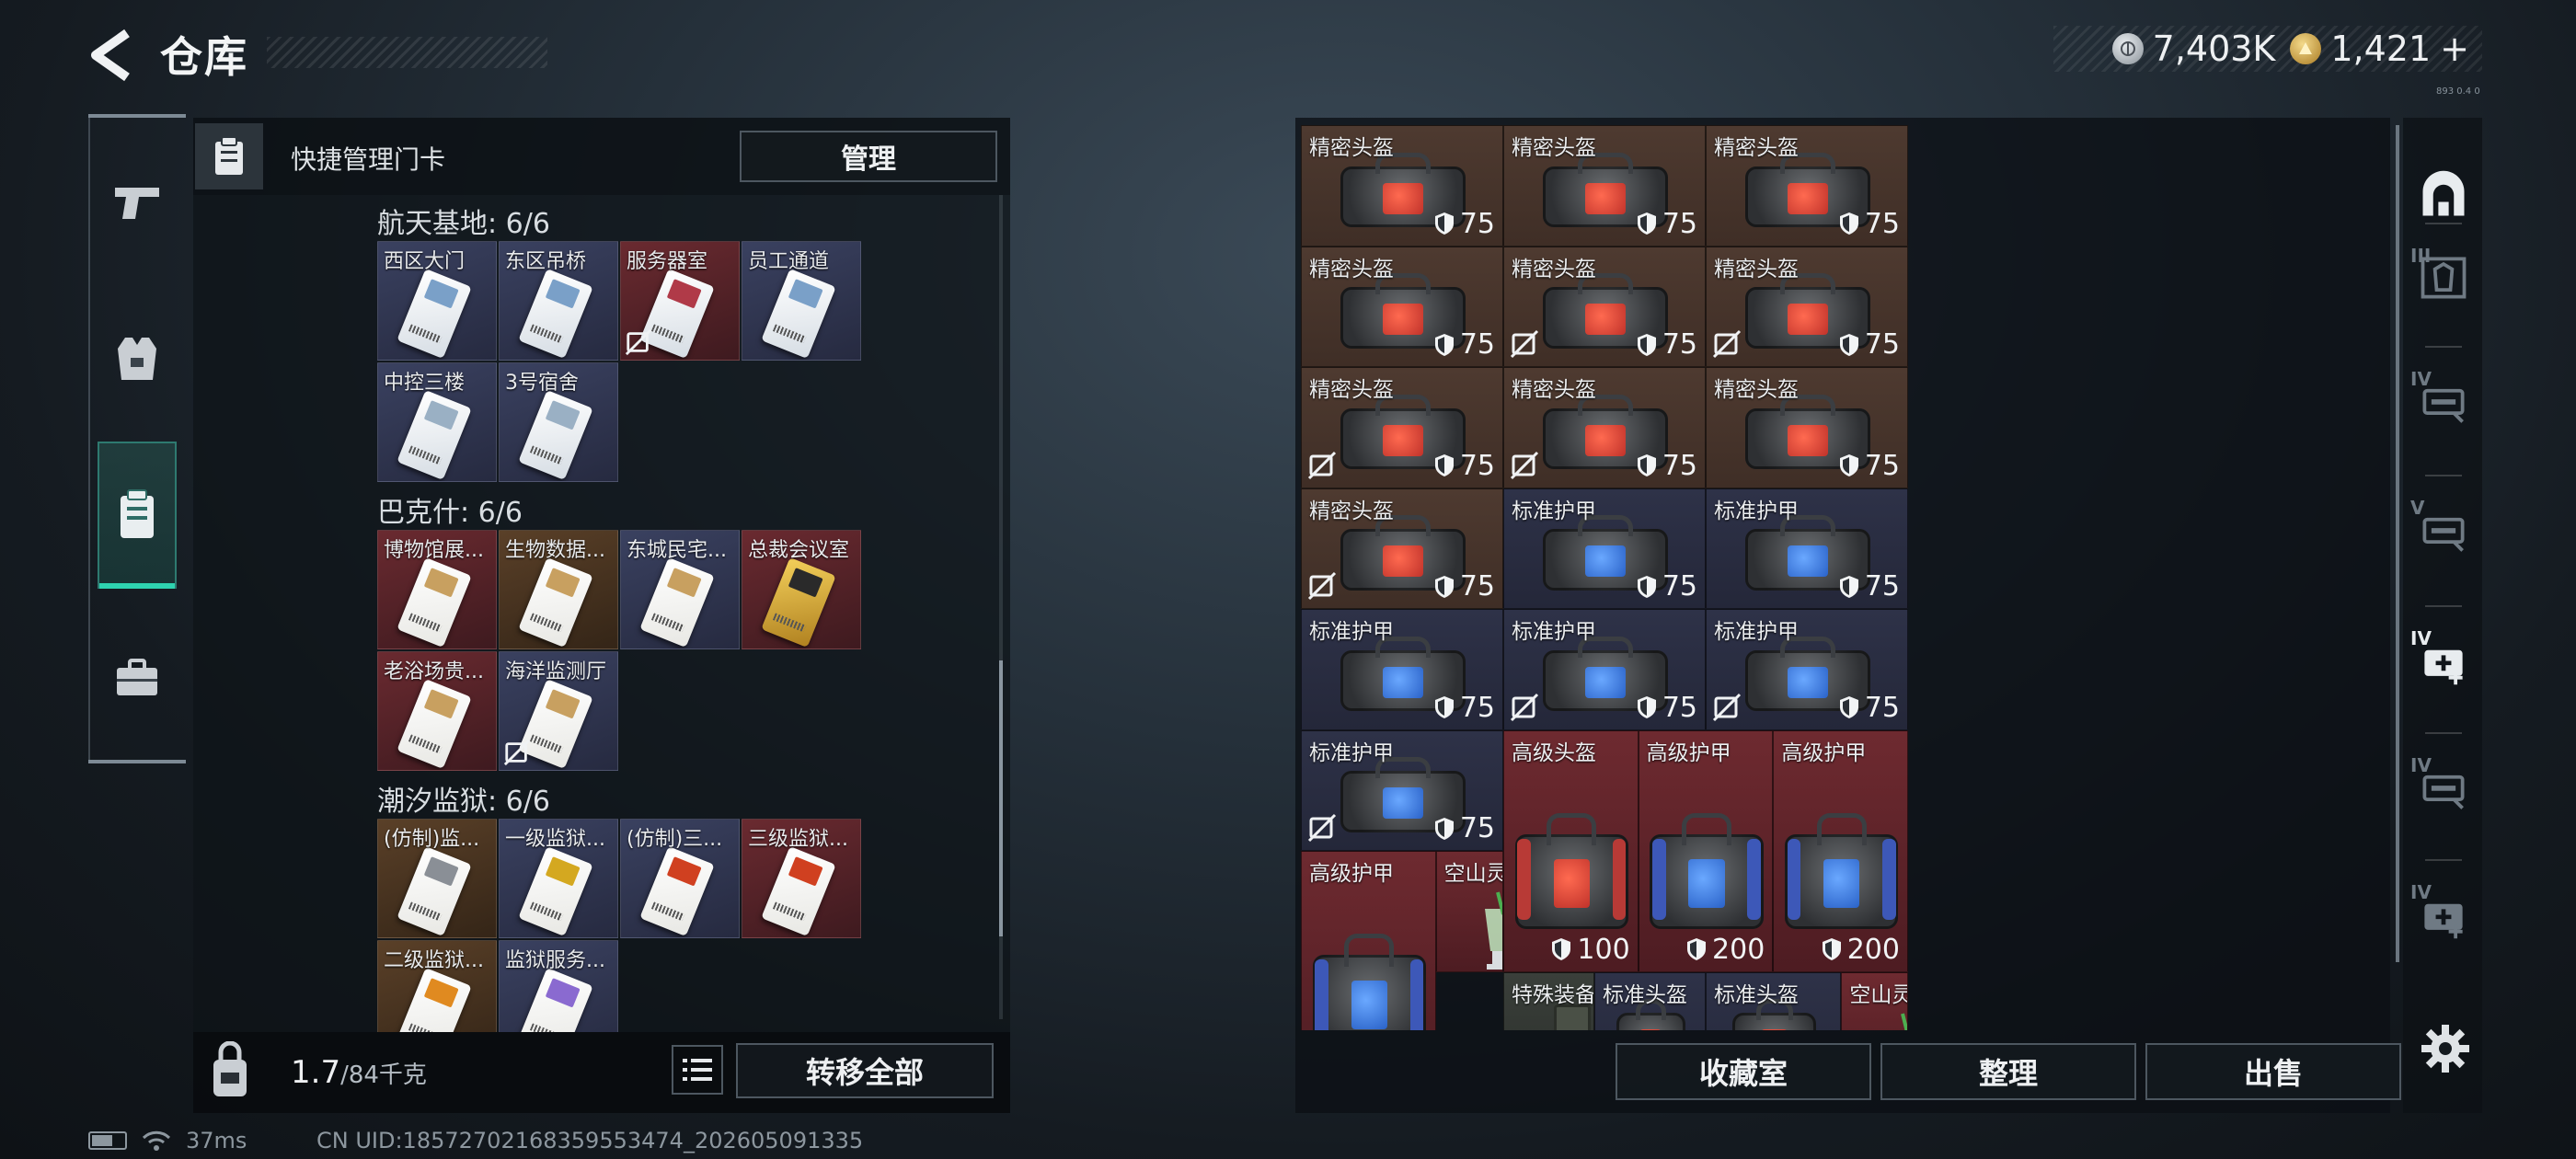 The height and width of the screenshot is (1159, 2576). Describe the element at coordinates (1706, 829) in the screenshot. I see `bag-part` at that location.